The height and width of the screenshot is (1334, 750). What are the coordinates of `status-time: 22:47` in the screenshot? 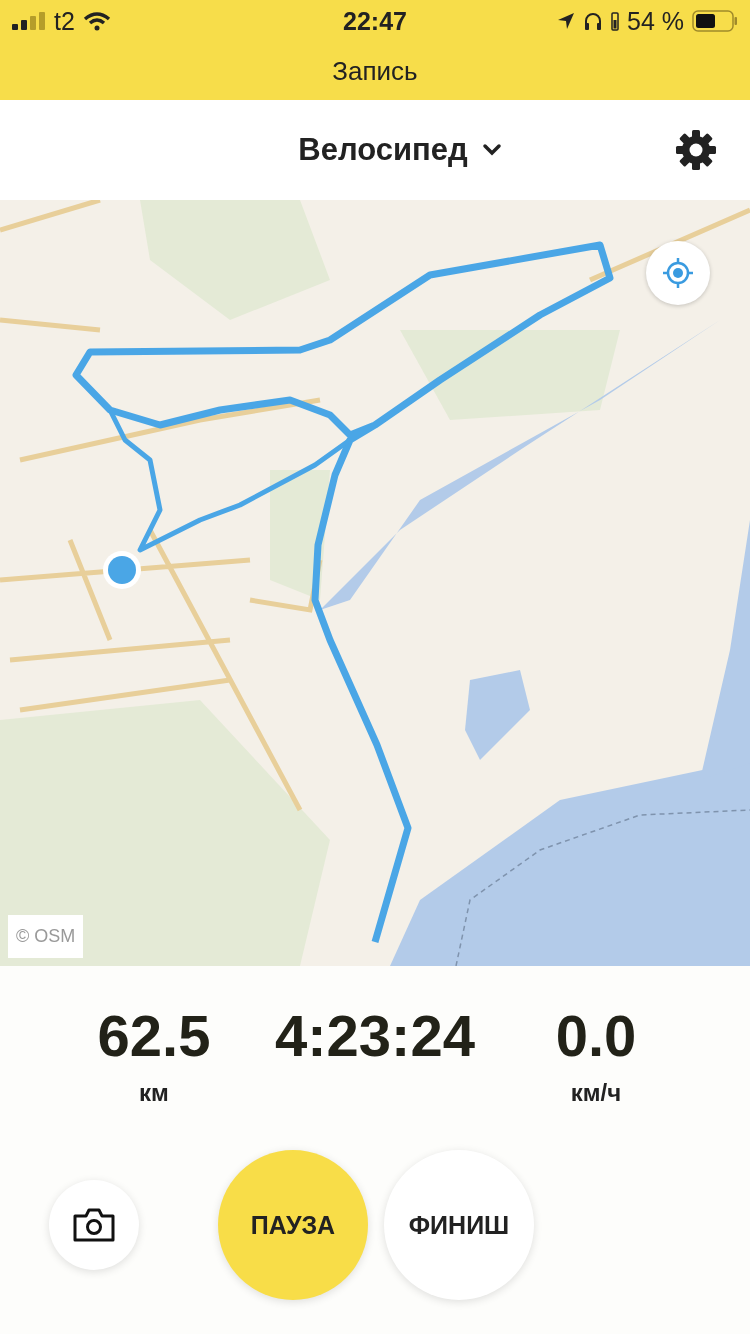 It's located at (375, 21).